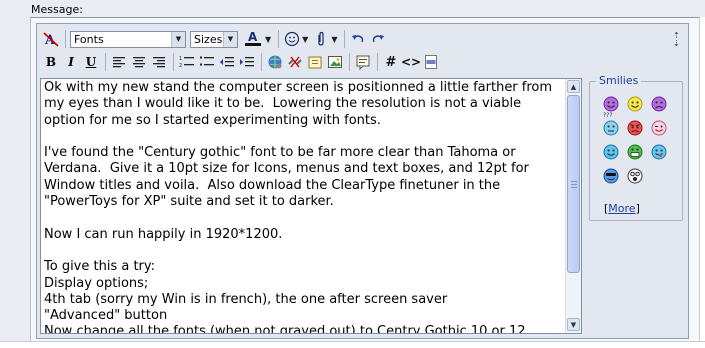  I want to click on svg-text: A, so click(253, 37).